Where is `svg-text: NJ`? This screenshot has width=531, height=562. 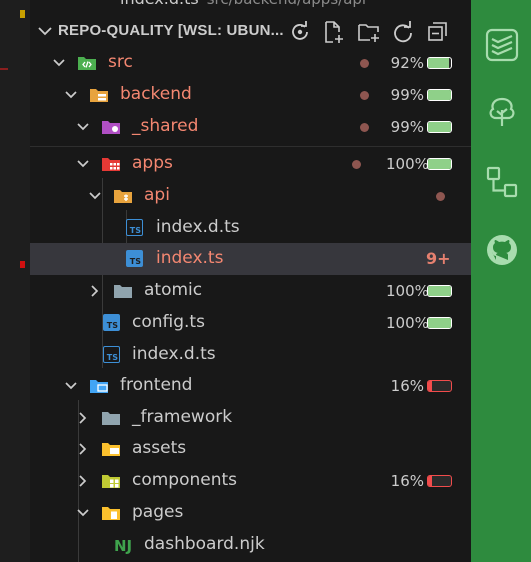
svg-text: NJ is located at coordinates (123, 545).